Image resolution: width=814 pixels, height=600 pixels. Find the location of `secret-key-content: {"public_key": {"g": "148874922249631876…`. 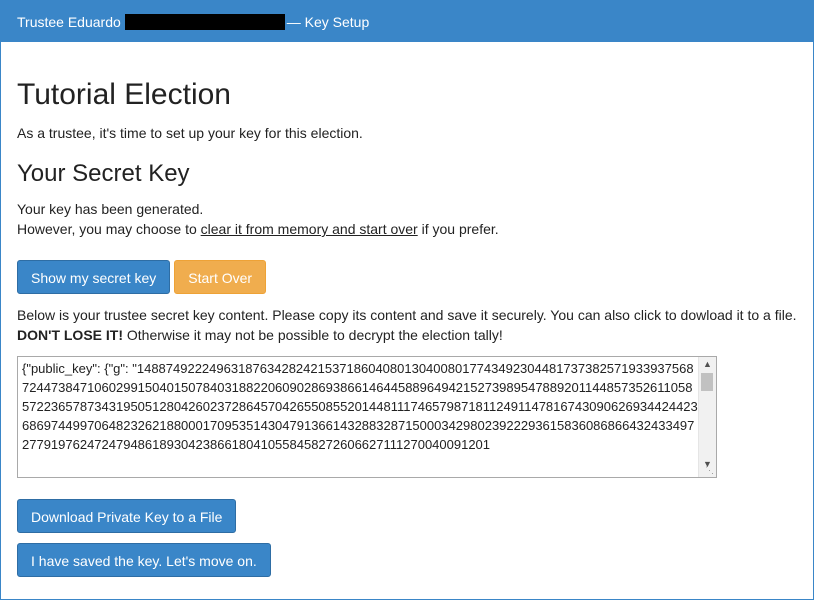

secret-key-content: {"public_key": {"g": "148874922249631876… is located at coordinates (360, 406).